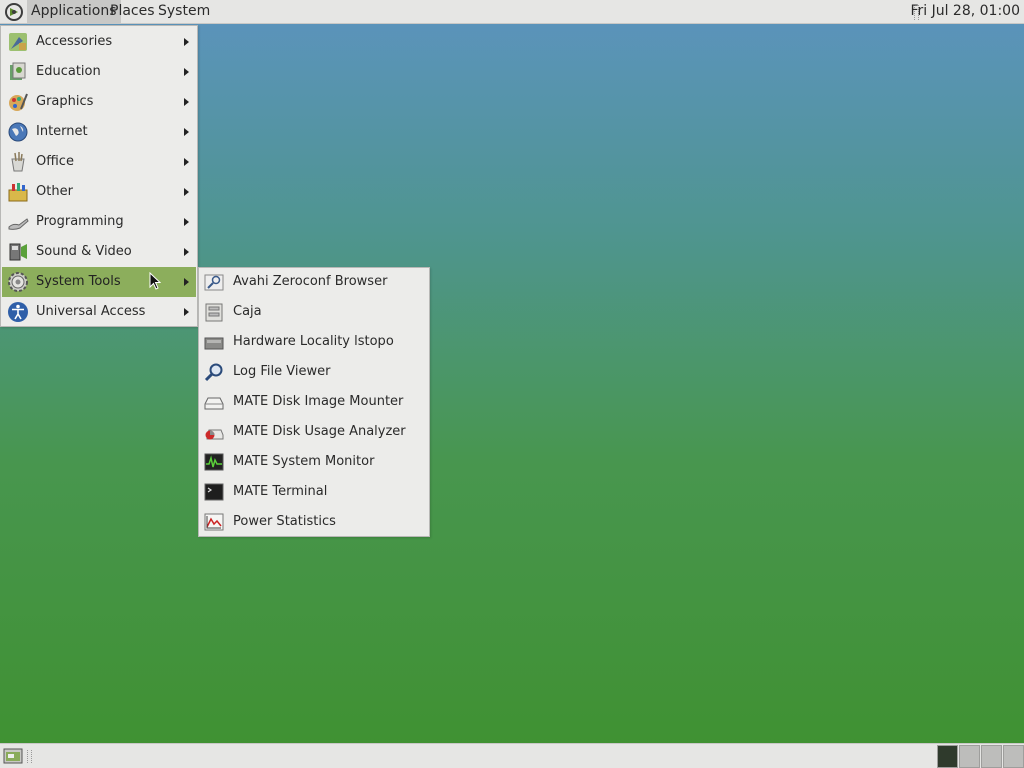 This screenshot has width=1024, height=768. I want to click on applications-dropdown: Accessories Education Graphics Internet, so click(99, 176).